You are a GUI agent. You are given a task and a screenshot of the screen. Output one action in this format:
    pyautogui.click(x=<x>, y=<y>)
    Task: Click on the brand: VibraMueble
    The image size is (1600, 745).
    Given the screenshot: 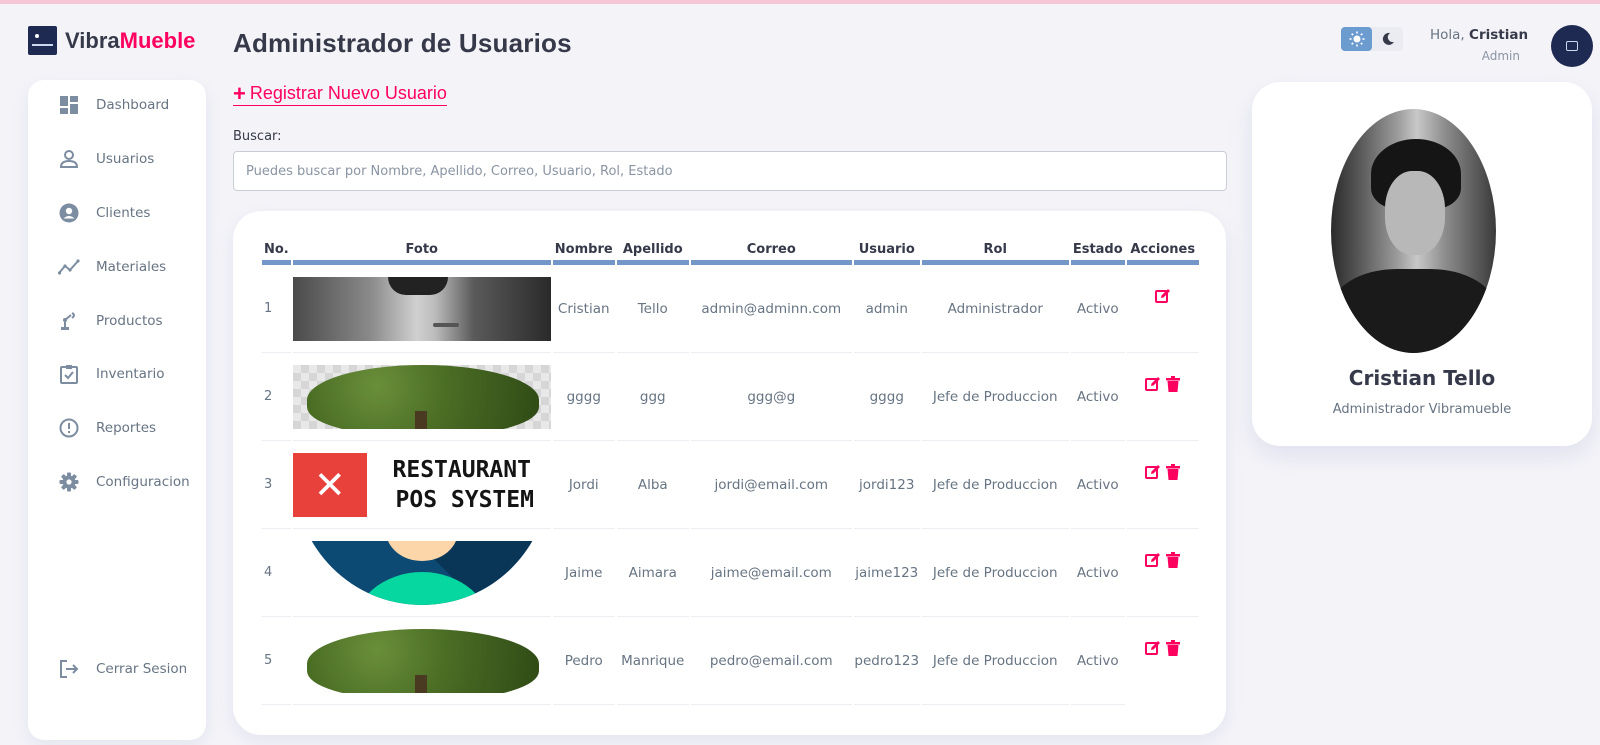 What is the action you would take?
    pyautogui.click(x=111, y=40)
    